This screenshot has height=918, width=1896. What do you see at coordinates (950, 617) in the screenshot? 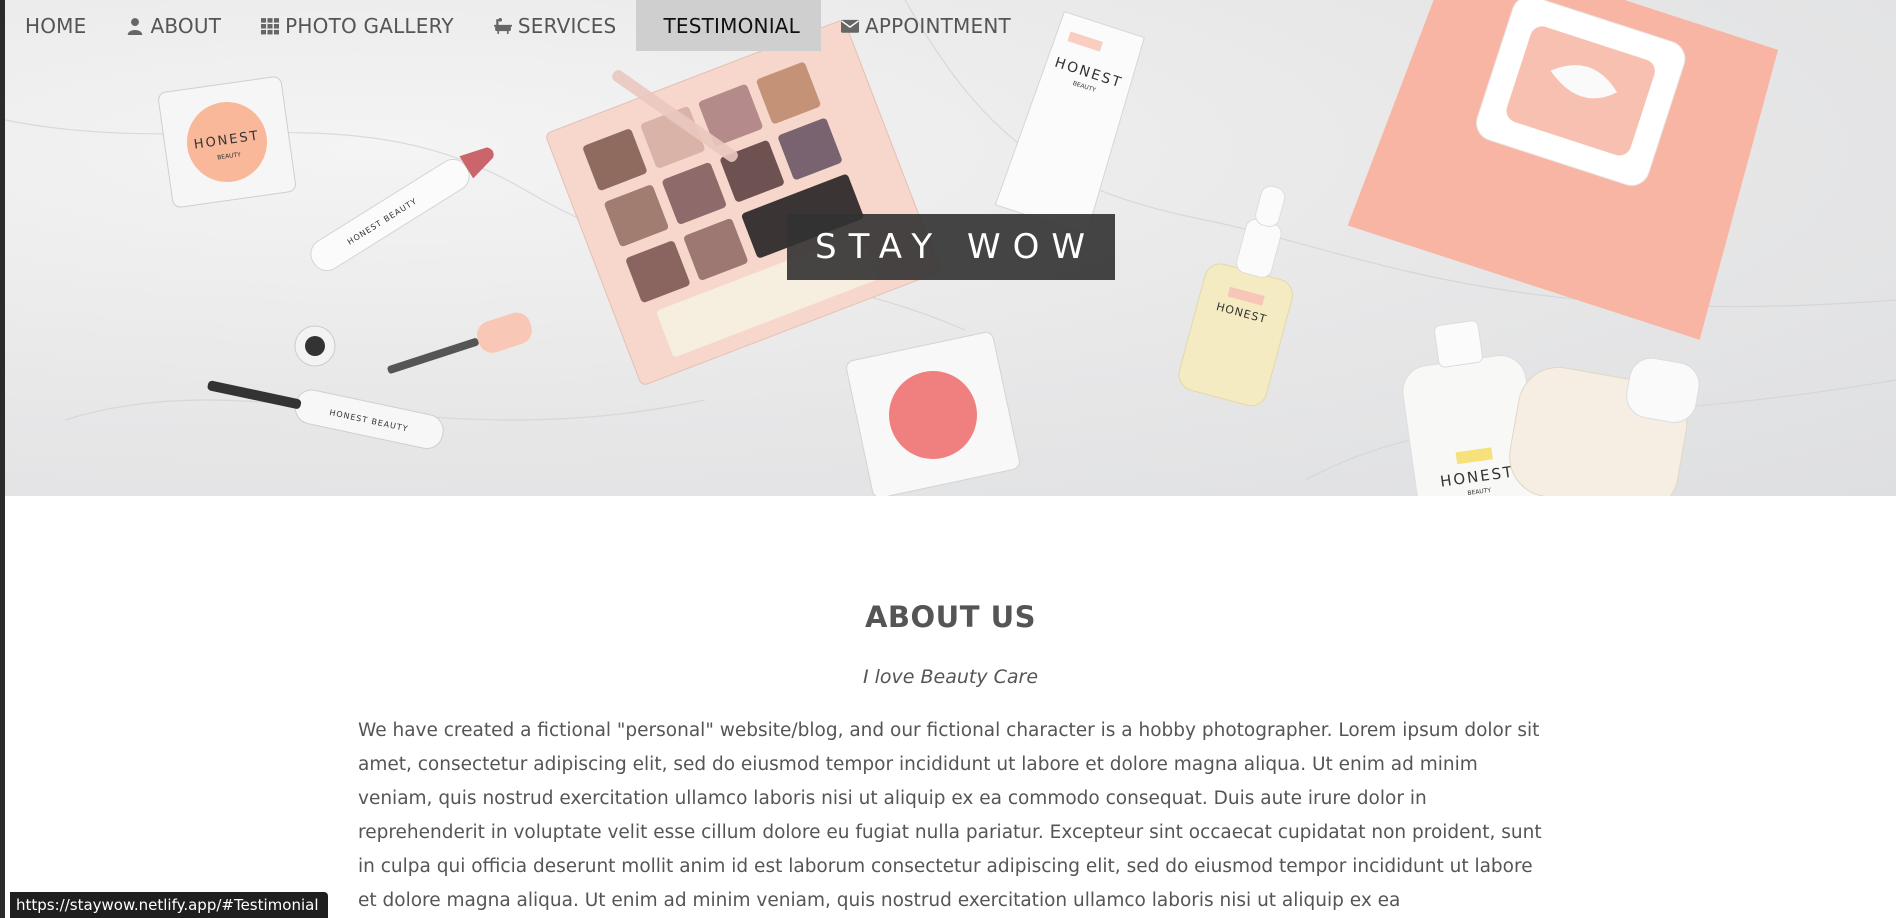
I see `about-title: ABOUT US` at bounding box center [950, 617].